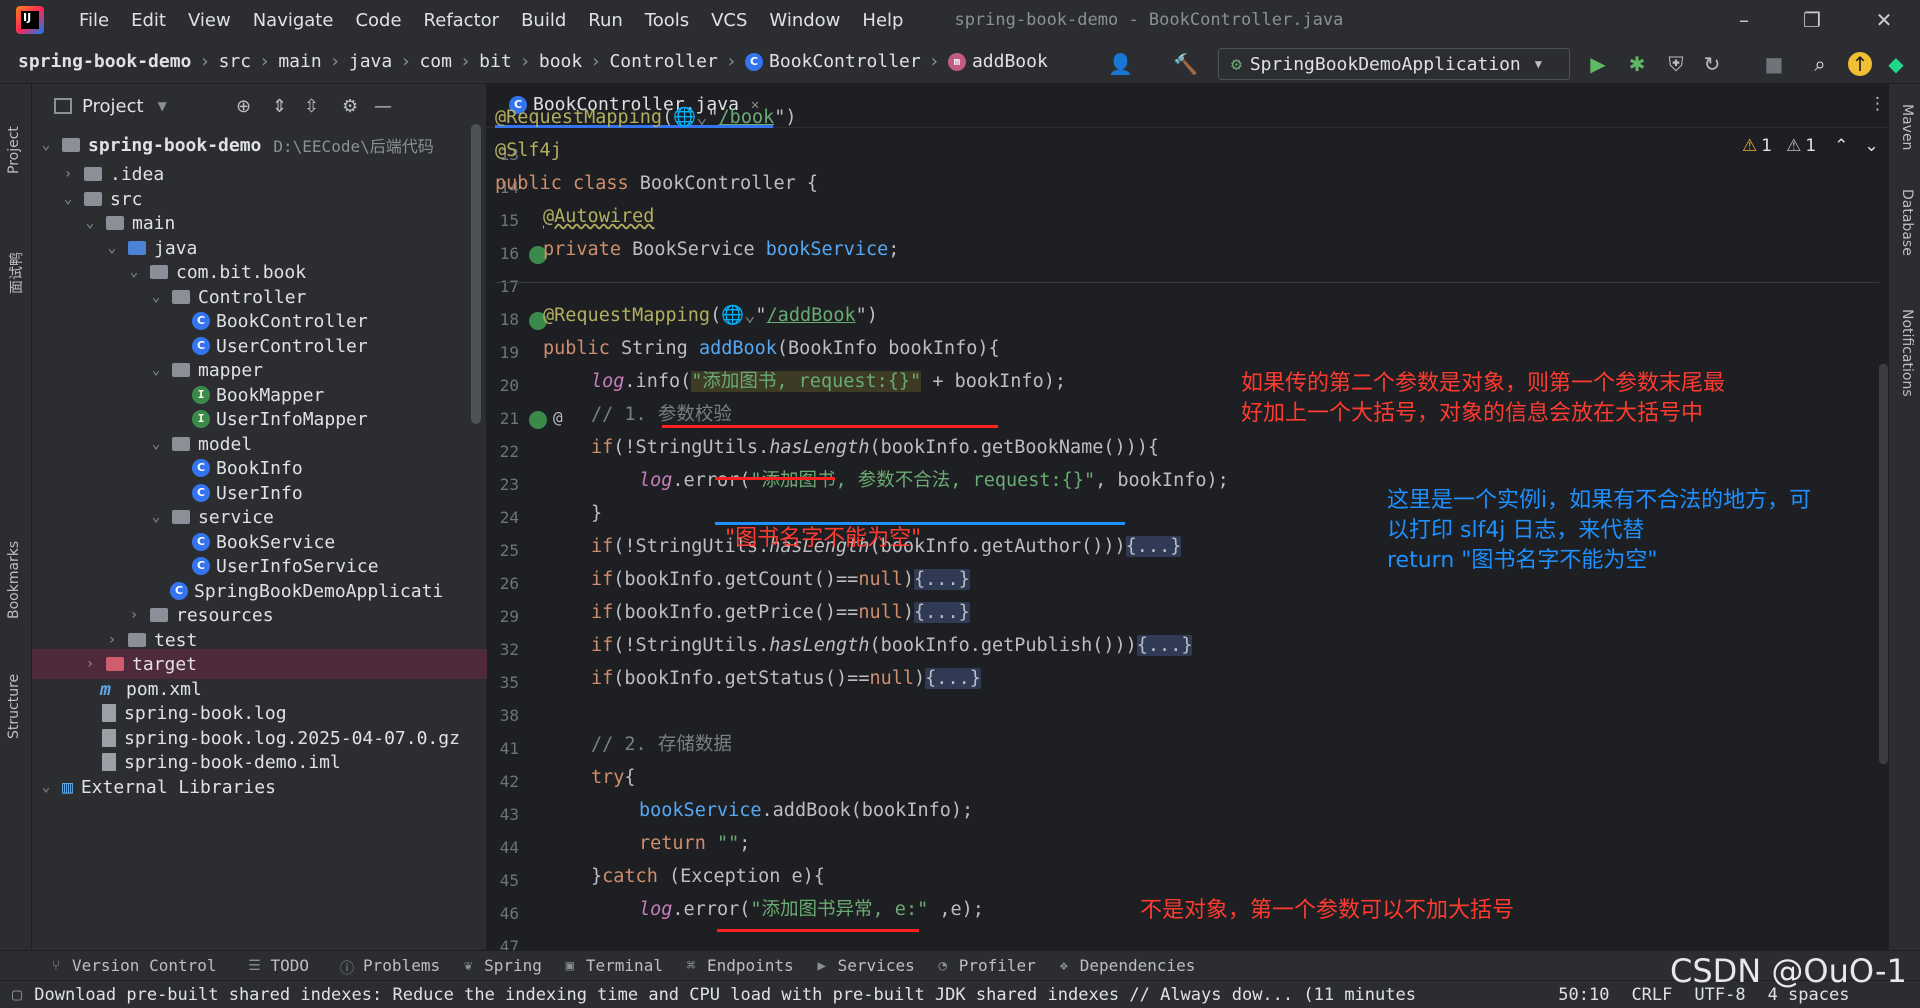 Image resolution: width=1920 pixels, height=1008 pixels. I want to click on spring-tab: ❦ Spring, so click(501, 965).